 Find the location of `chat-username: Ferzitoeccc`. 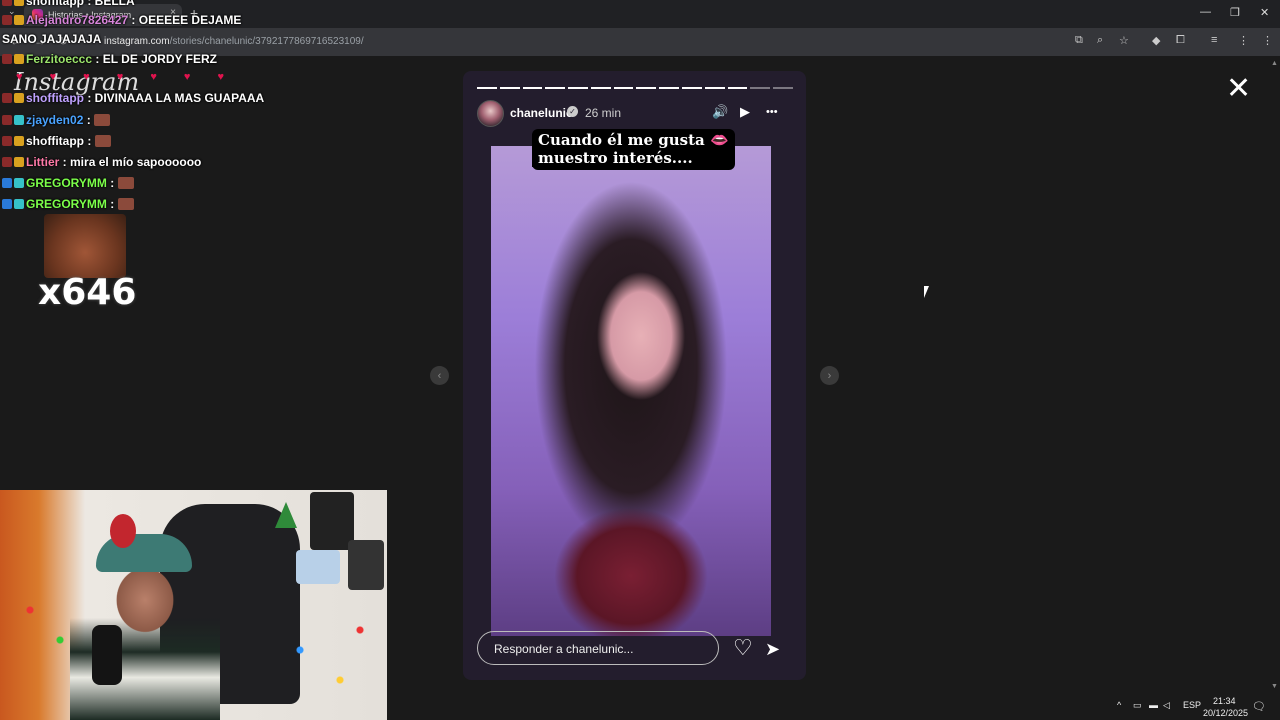

chat-username: Ferzitoeccc is located at coordinates (59, 59).